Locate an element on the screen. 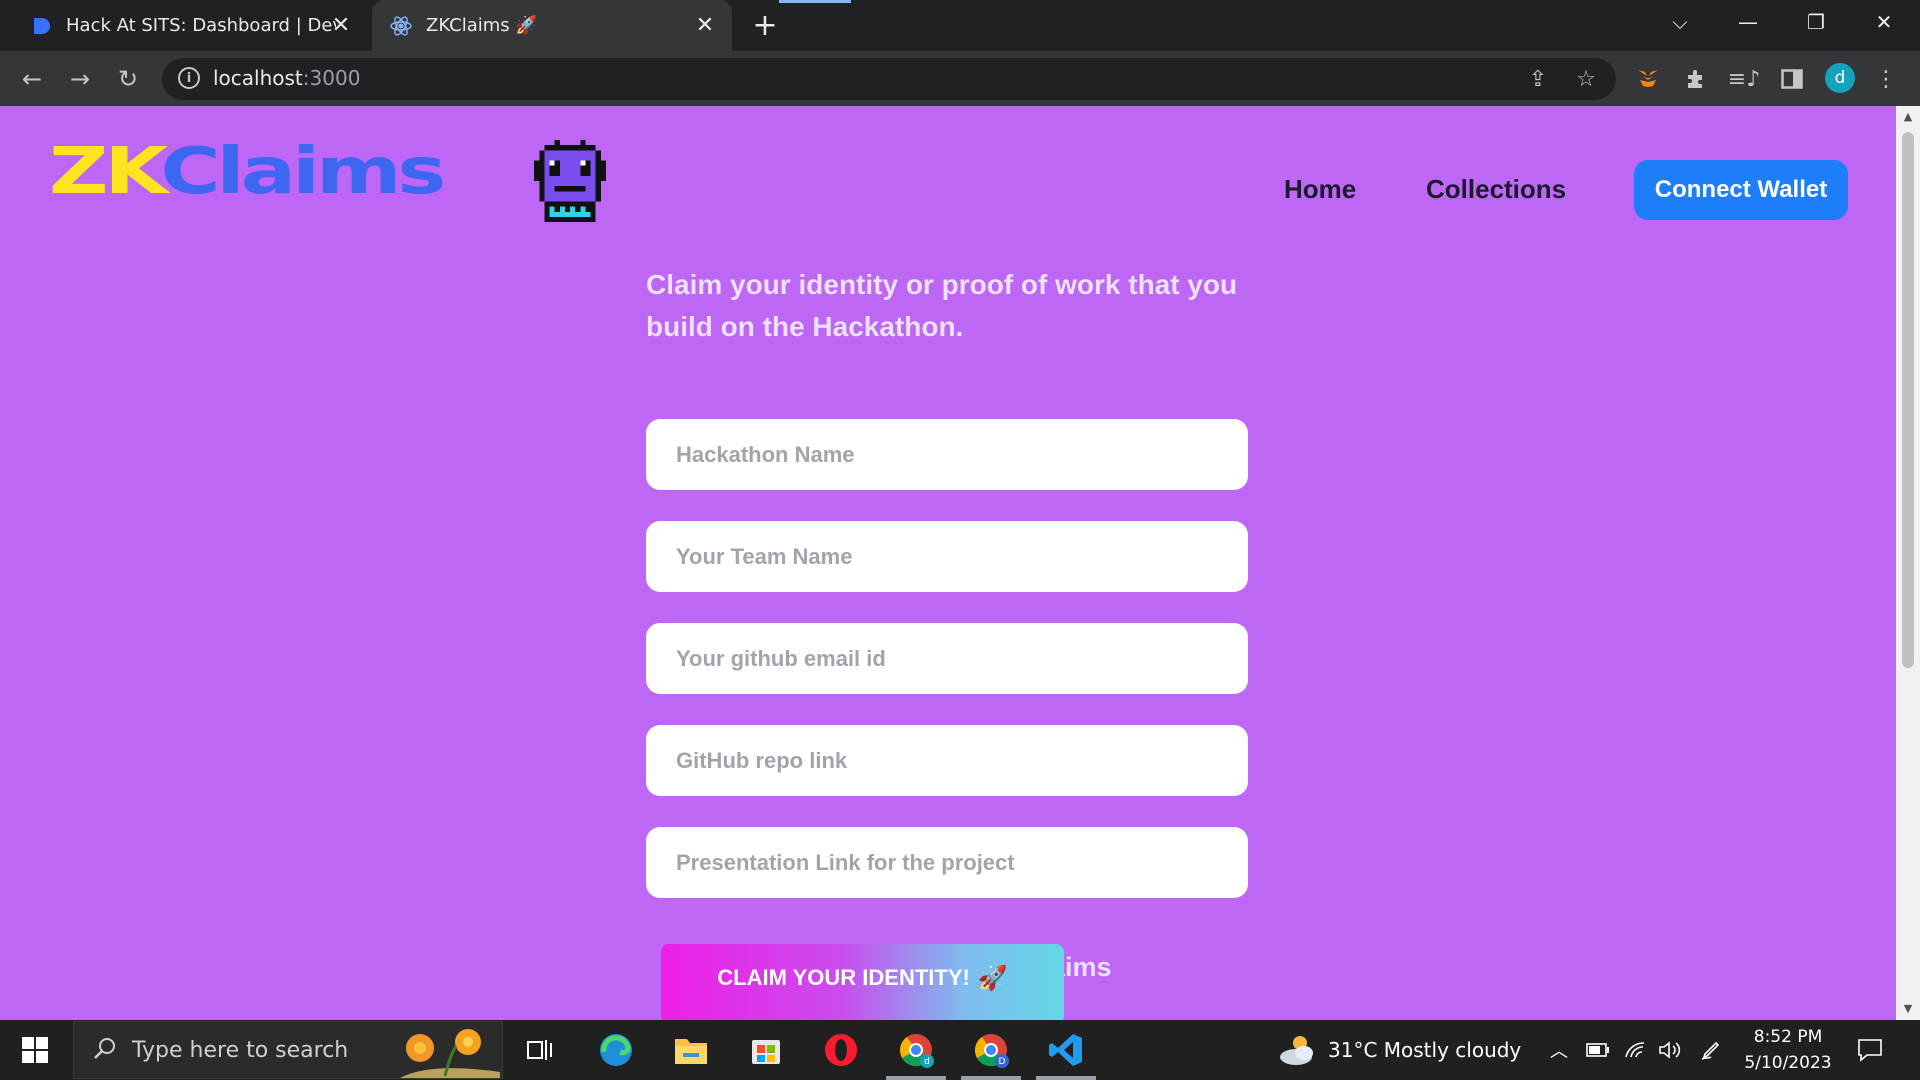 Image resolution: width=1920 pixels, height=1080 pixels. side-panel-icon is located at coordinates (1792, 79).